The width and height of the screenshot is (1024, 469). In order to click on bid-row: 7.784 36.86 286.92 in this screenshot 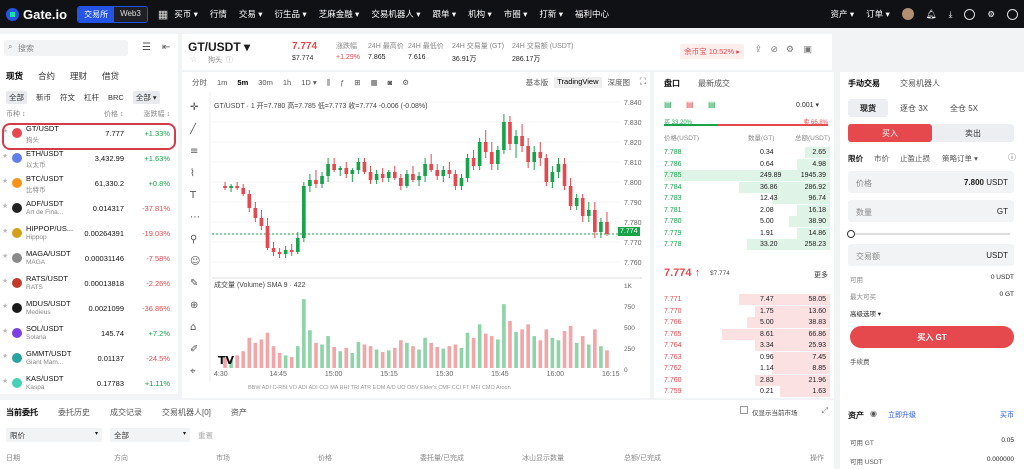, I will do `click(747, 187)`.